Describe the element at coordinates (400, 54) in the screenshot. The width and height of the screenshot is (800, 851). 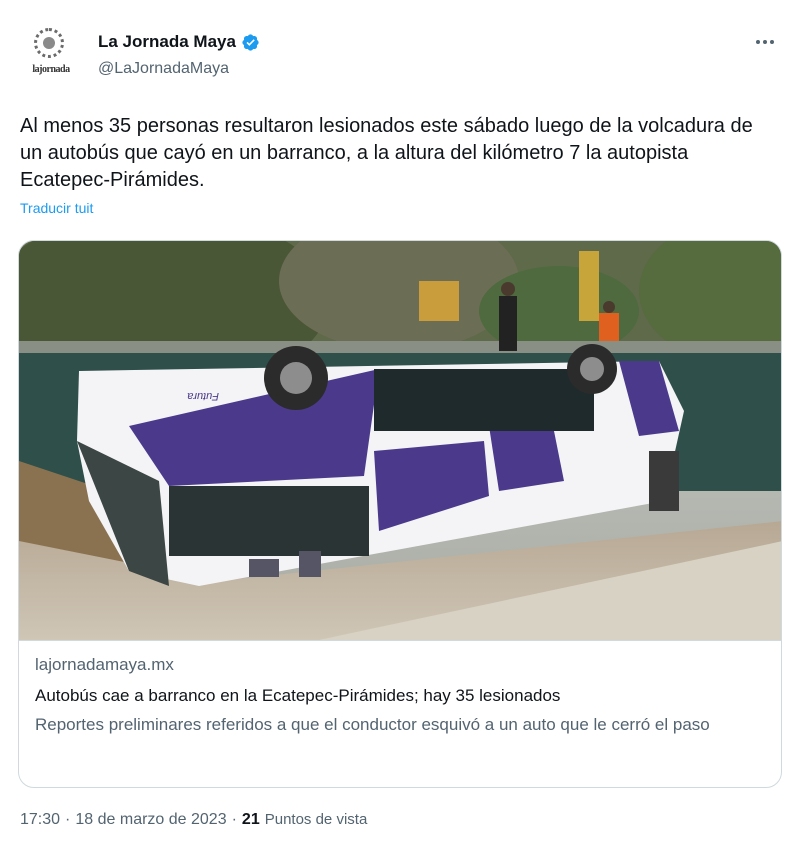
I see `tweet-header: lajornada La Jornada Maya @LaJornadaMaya` at that location.